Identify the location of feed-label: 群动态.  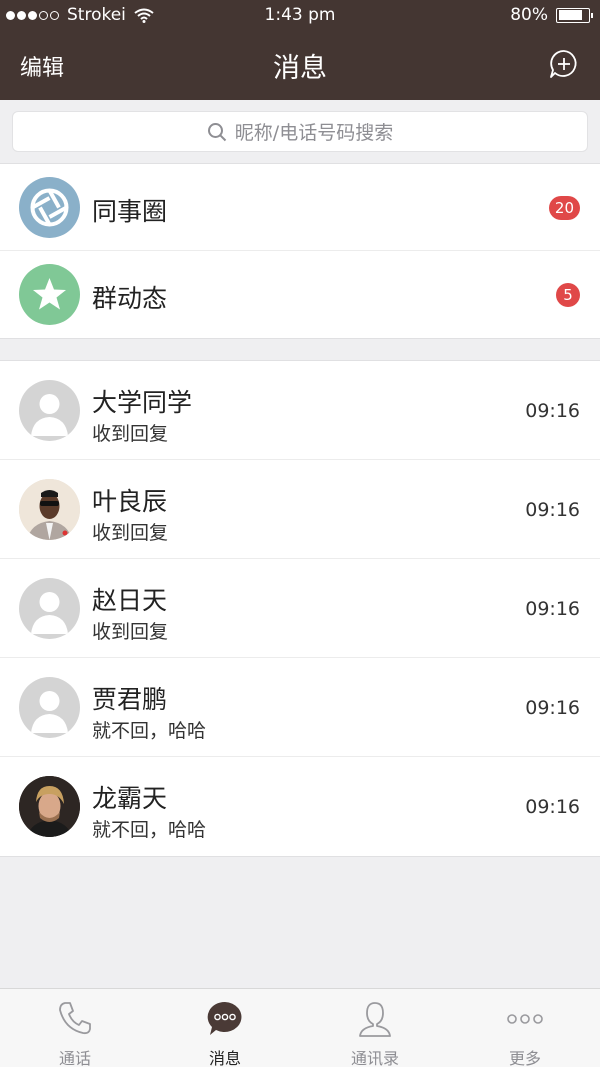
(130, 298).